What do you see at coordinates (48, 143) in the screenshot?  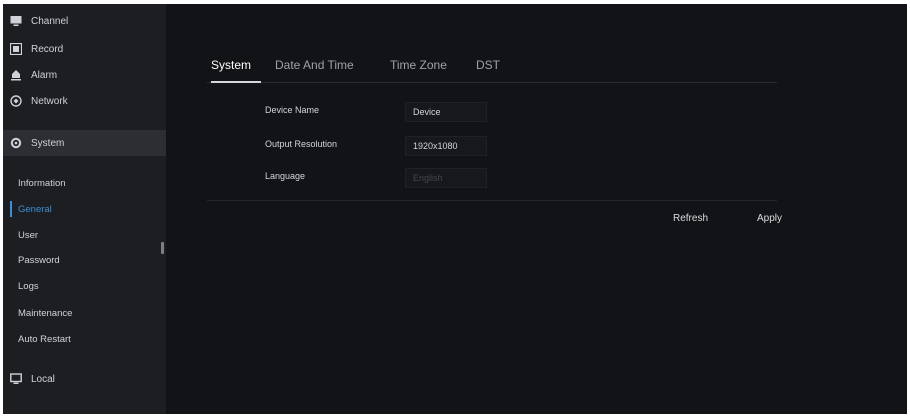 I see `sidebar-item-label: System` at bounding box center [48, 143].